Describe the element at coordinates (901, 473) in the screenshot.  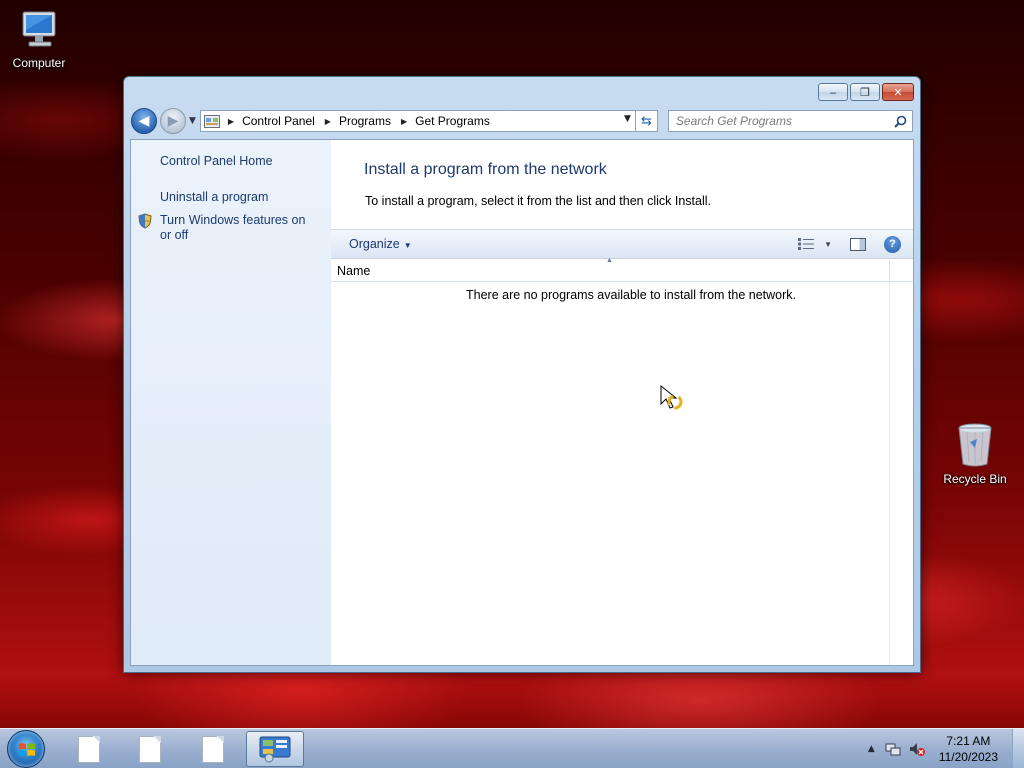
I see `list-scroll-gutter` at that location.